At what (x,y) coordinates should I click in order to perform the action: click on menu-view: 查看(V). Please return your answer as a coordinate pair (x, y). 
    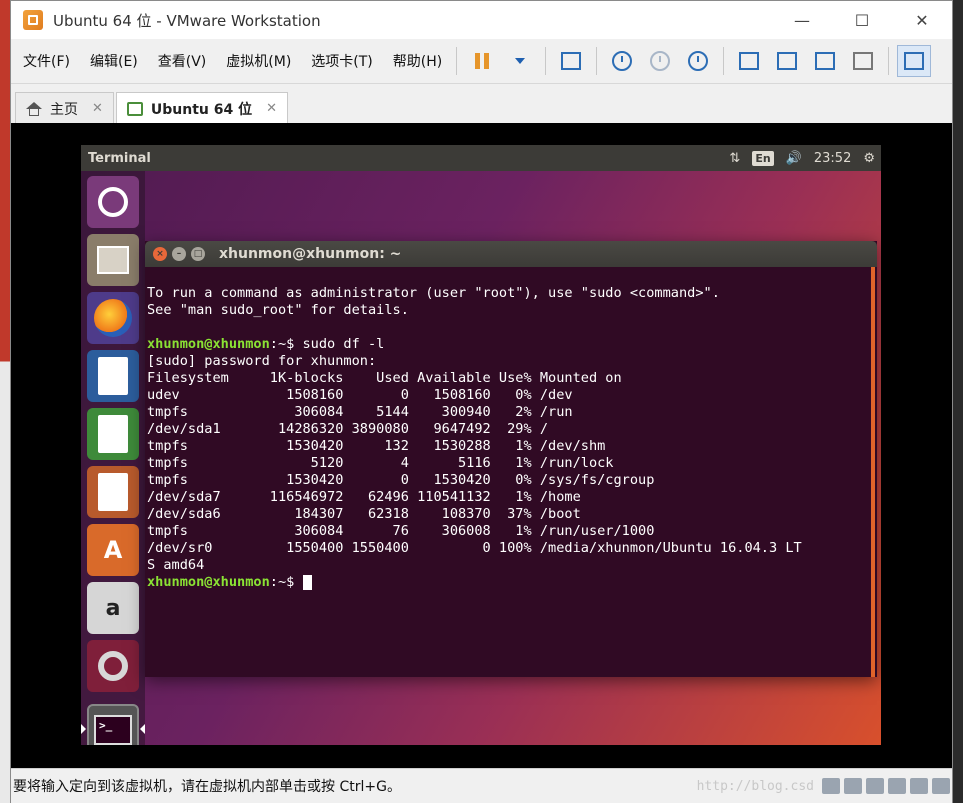
    Looking at the image, I should click on (182, 61).